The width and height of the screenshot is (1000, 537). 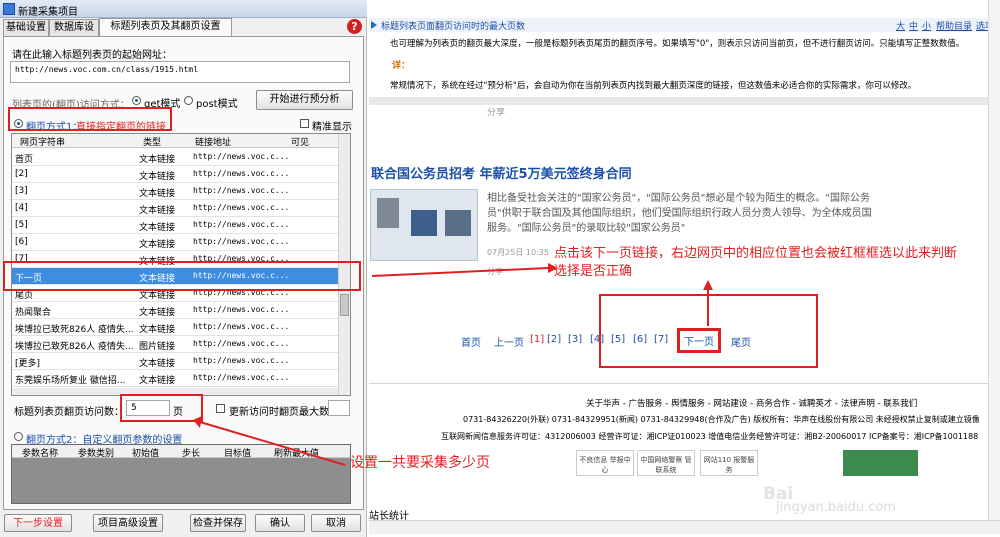 I want to click on arrow-to-note, so click(x=460, y=272).